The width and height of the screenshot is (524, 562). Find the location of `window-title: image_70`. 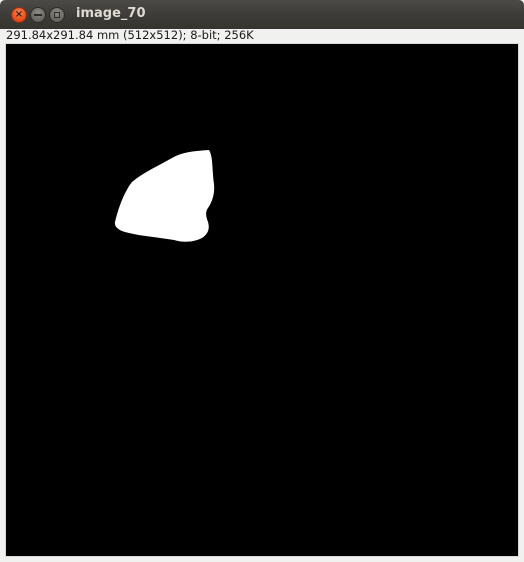

window-title: image_70 is located at coordinates (111, 13).